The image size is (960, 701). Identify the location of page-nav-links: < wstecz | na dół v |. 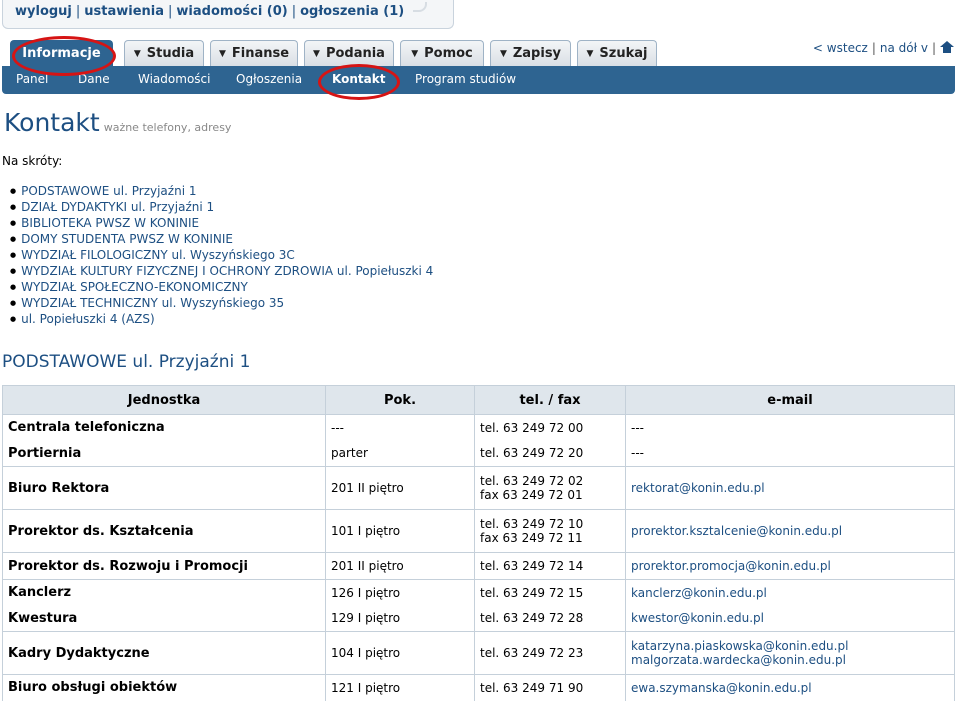
(883, 48).